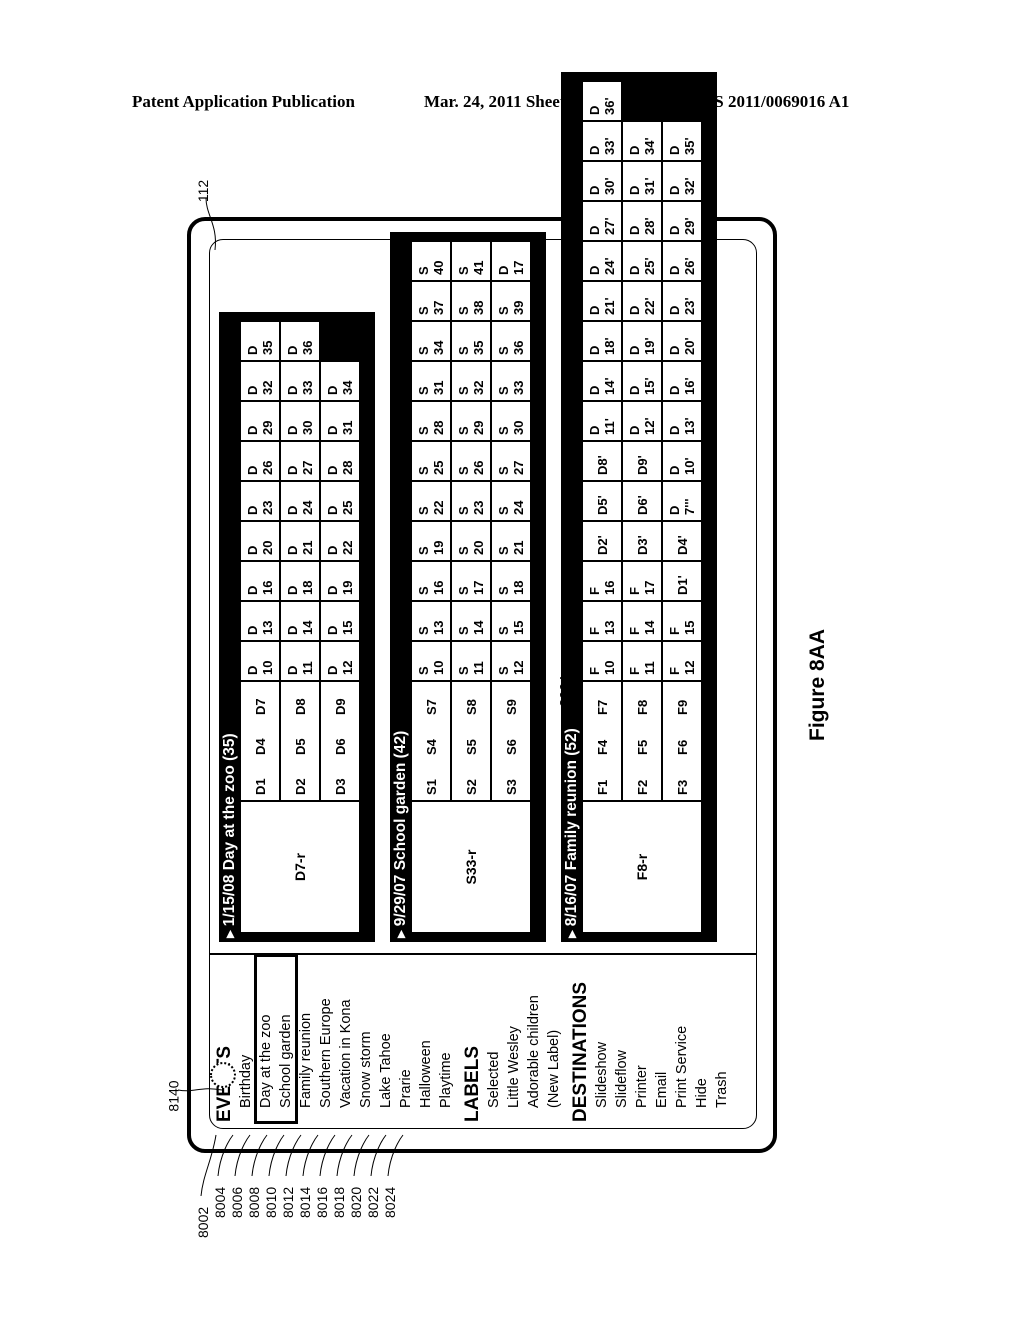 This screenshot has height=1320, width=1024. What do you see at coordinates (511, 581) in the screenshot?
I see `photo-thumbnail: S 18` at bounding box center [511, 581].